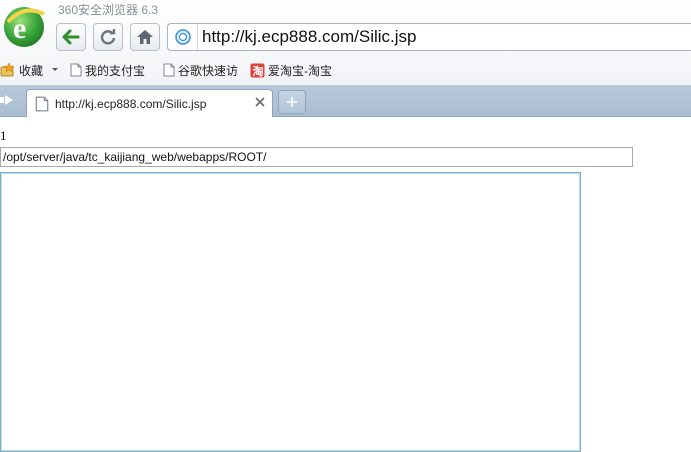  I want to click on tab-strip: http://kj.ecp888.com/Silic.jsp, so click(345, 101).